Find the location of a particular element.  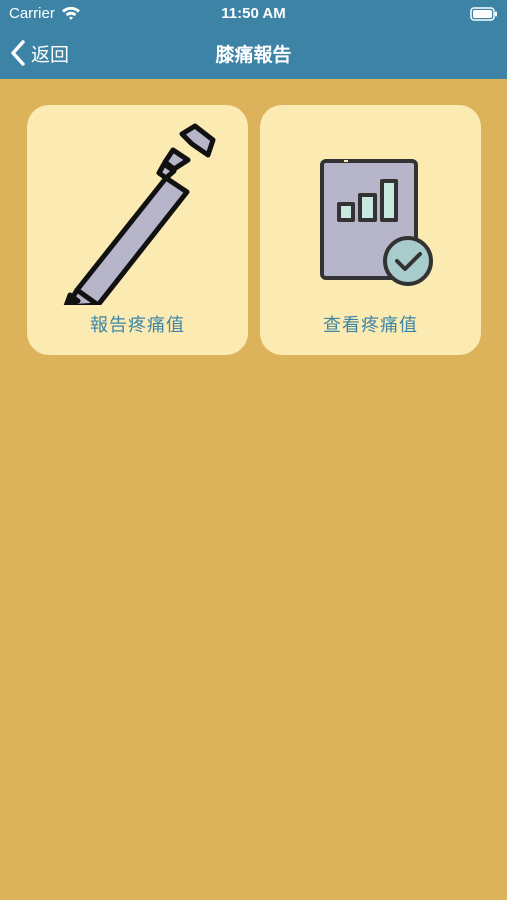

navigation-bar: 返回 膝痛報告 is located at coordinates (253, 53).